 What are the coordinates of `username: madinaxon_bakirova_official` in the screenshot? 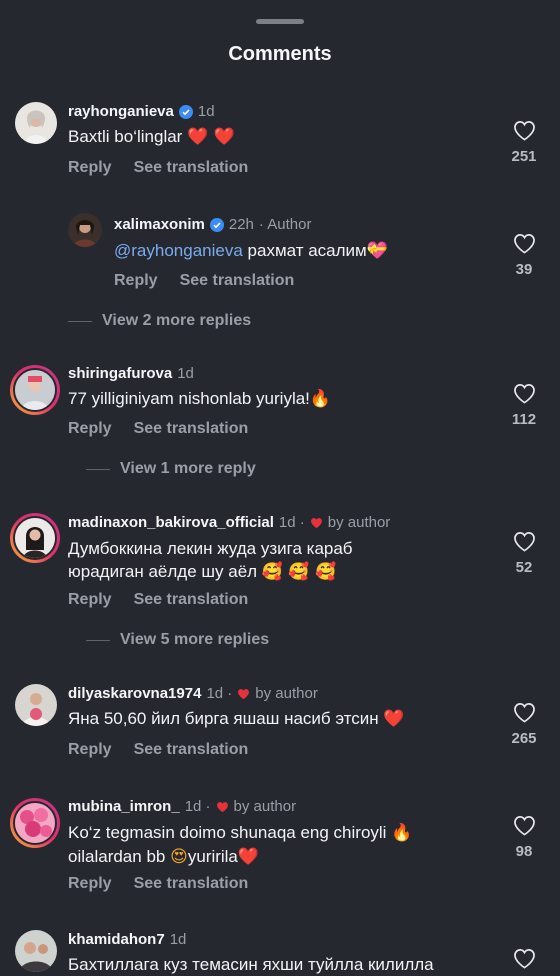 It's located at (171, 522).